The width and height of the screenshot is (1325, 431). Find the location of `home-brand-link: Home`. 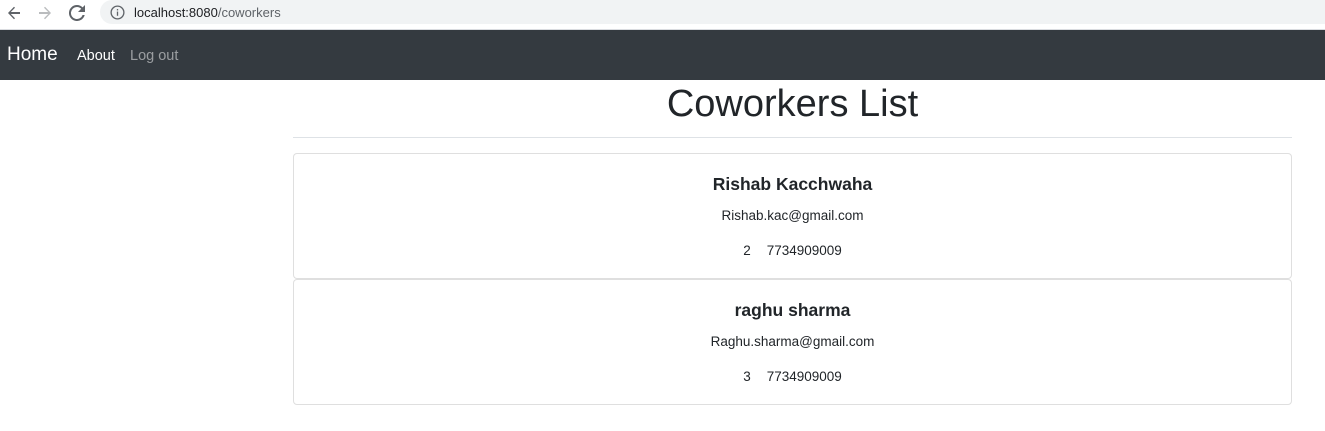

home-brand-link: Home is located at coordinates (32, 55).